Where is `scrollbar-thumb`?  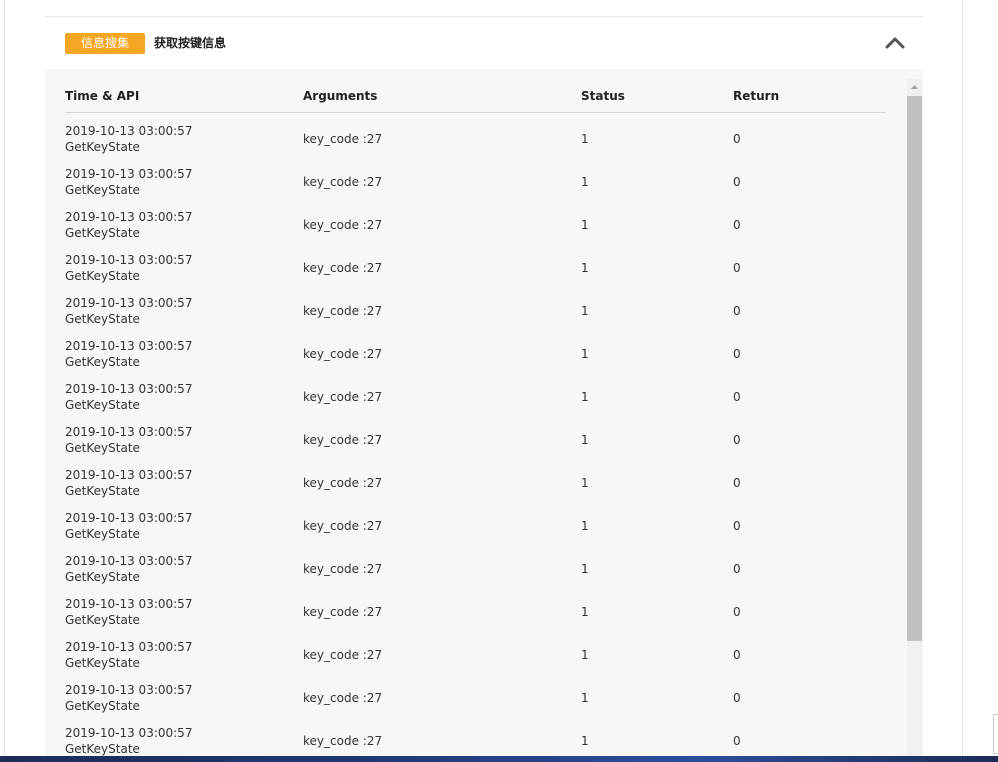 scrollbar-thumb is located at coordinates (914, 368).